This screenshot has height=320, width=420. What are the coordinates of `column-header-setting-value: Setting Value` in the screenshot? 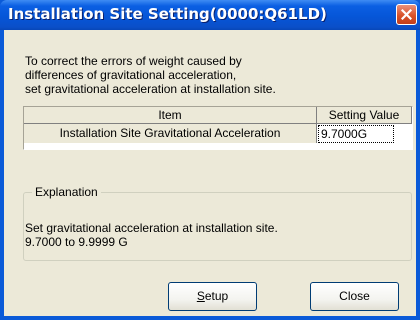 It's located at (364, 115).